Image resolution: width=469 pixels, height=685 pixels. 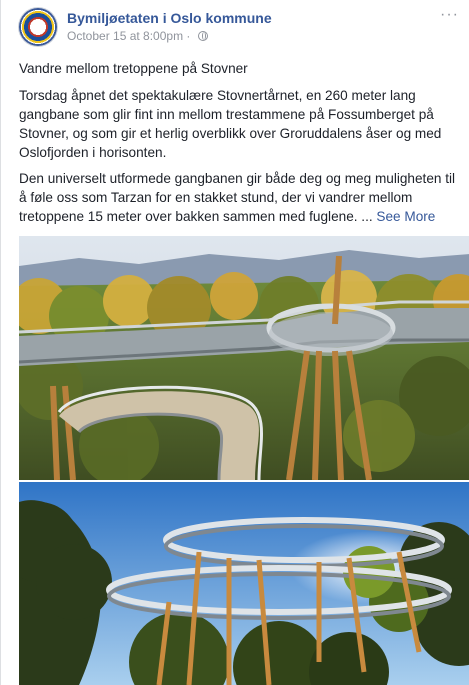 I want to click on globe-icon, so click(x=202, y=36).